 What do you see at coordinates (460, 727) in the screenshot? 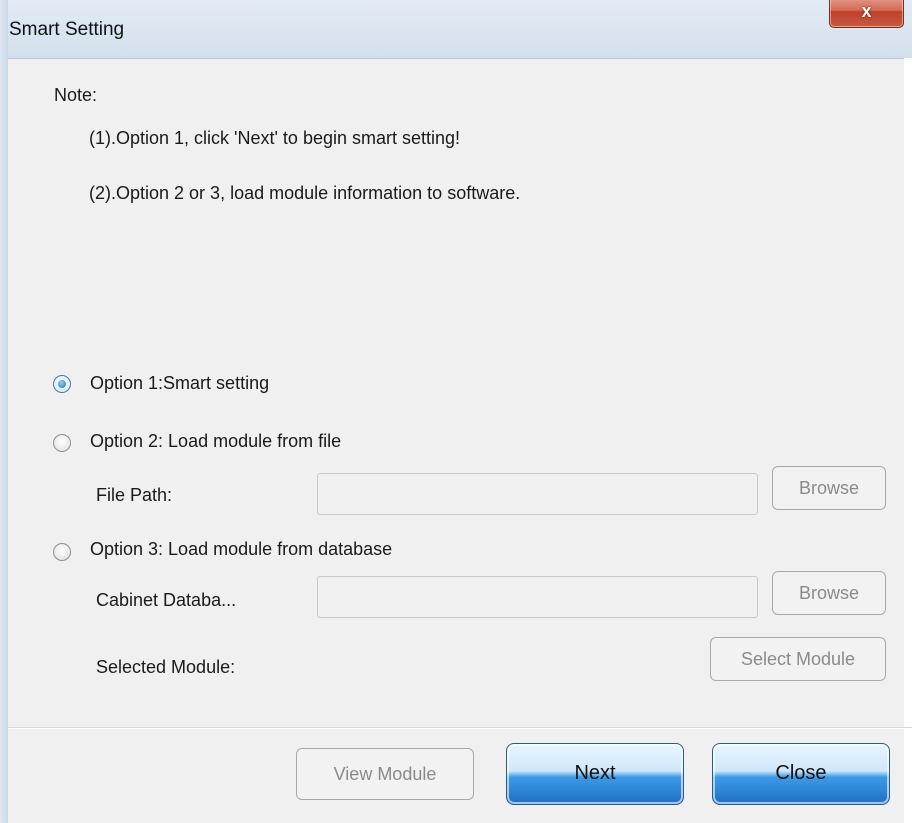
I see `footer-separator` at bounding box center [460, 727].